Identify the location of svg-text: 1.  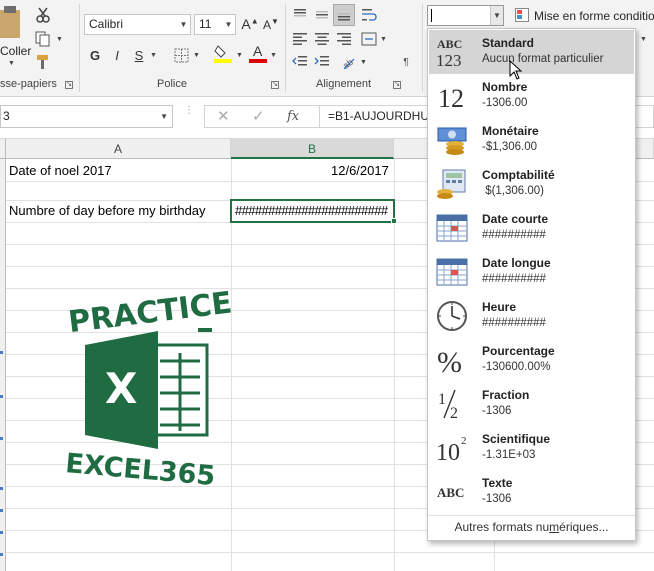
(442, 399).